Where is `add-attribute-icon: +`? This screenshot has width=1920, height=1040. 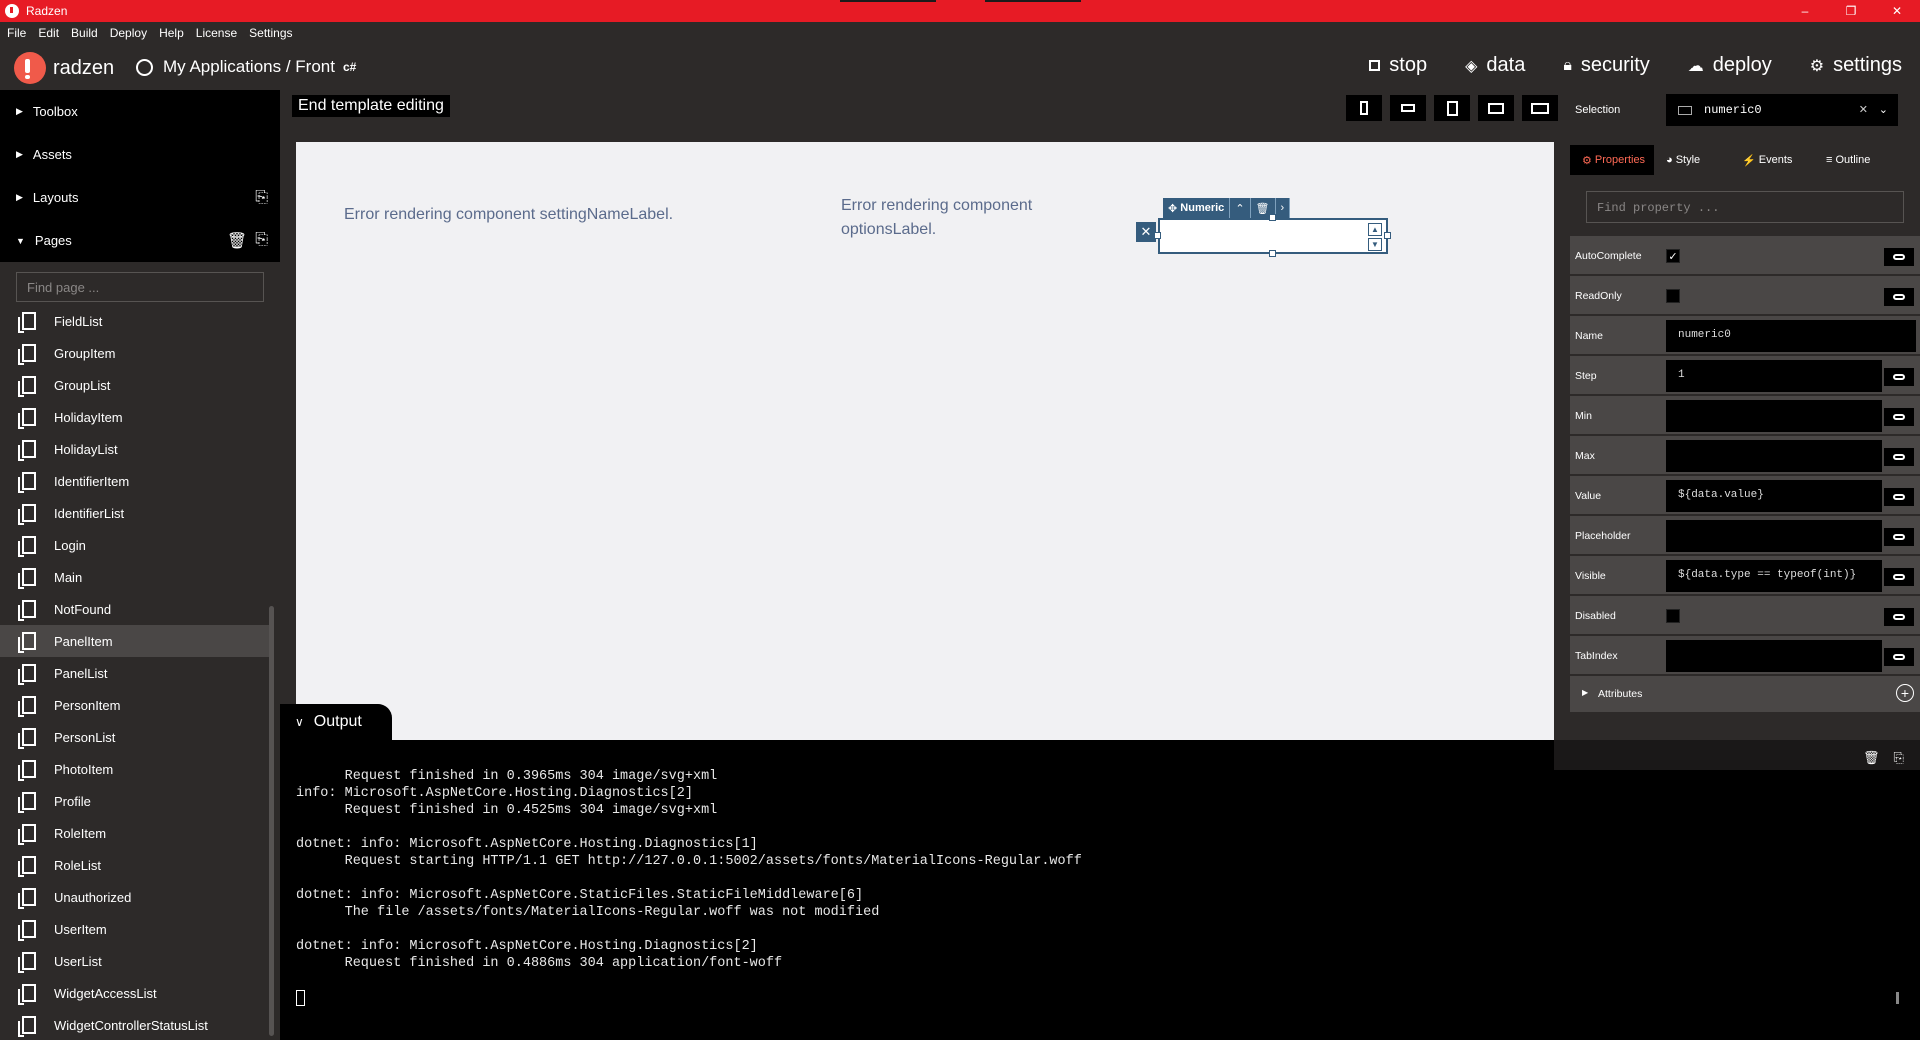 add-attribute-icon: + is located at coordinates (1905, 693).